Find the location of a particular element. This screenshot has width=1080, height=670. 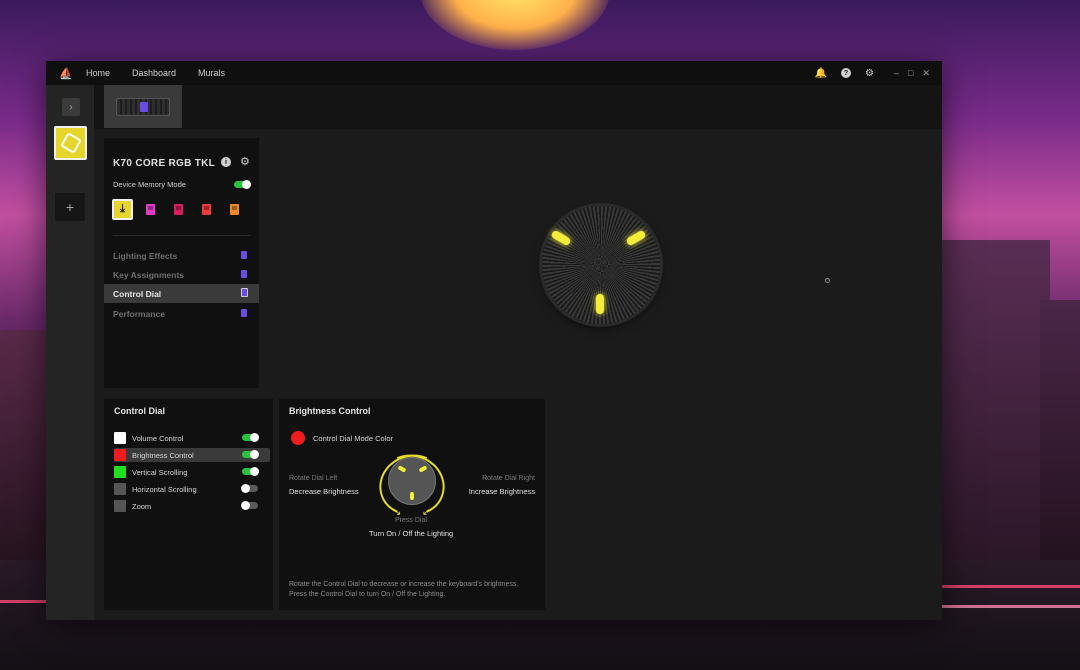

mode-label: Zoom is located at coordinates (142, 506).